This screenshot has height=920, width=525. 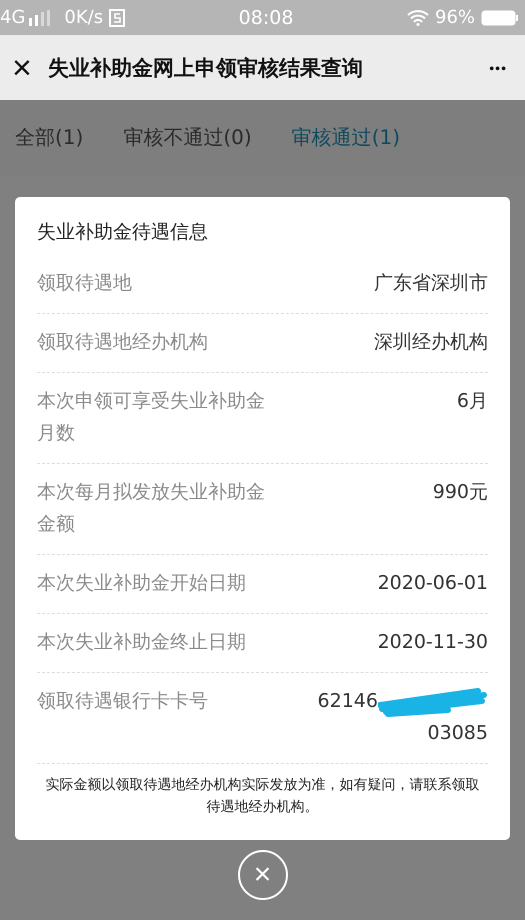 What do you see at coordinates (262, 796) in the screenshot?
I see `disclaimer-text: 实际金额以领取待遇地经办机构实际发放为准，如有疑问，请联系领取待遇地经办机构。` at bounding box center [262, 796].